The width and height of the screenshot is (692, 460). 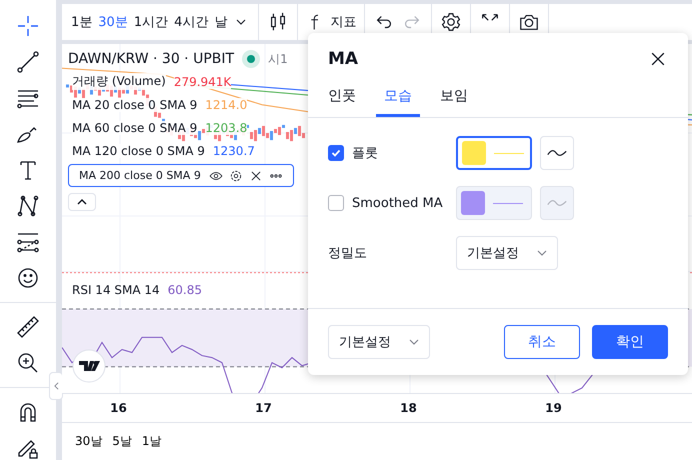 I want to click on ok-button: 확인, so click(x=630, y=342).